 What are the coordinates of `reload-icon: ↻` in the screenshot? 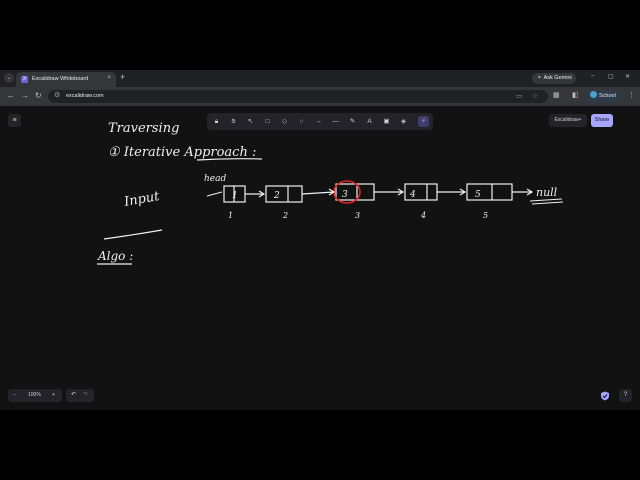 It's located at (38, 95).